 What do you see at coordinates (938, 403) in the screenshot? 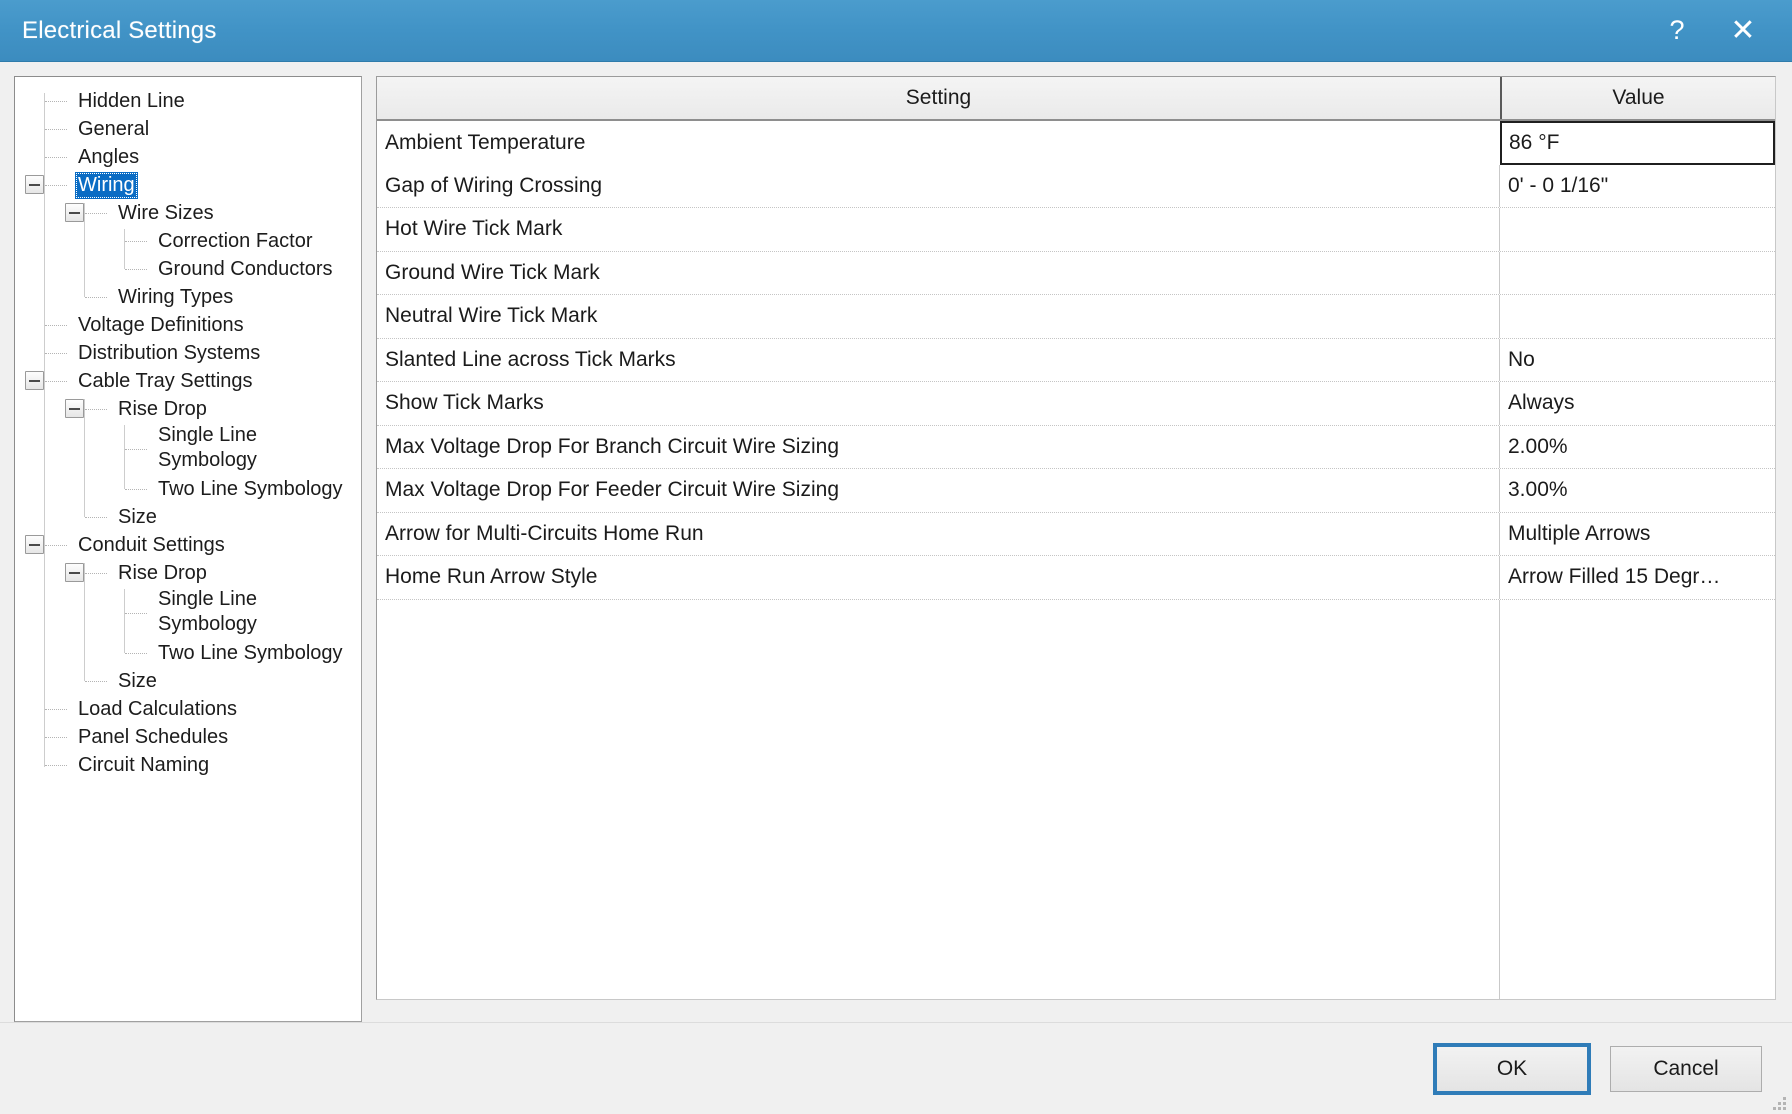
I see `setting-name-cell: Show Tick Marks` at bounding box center [938, 403].